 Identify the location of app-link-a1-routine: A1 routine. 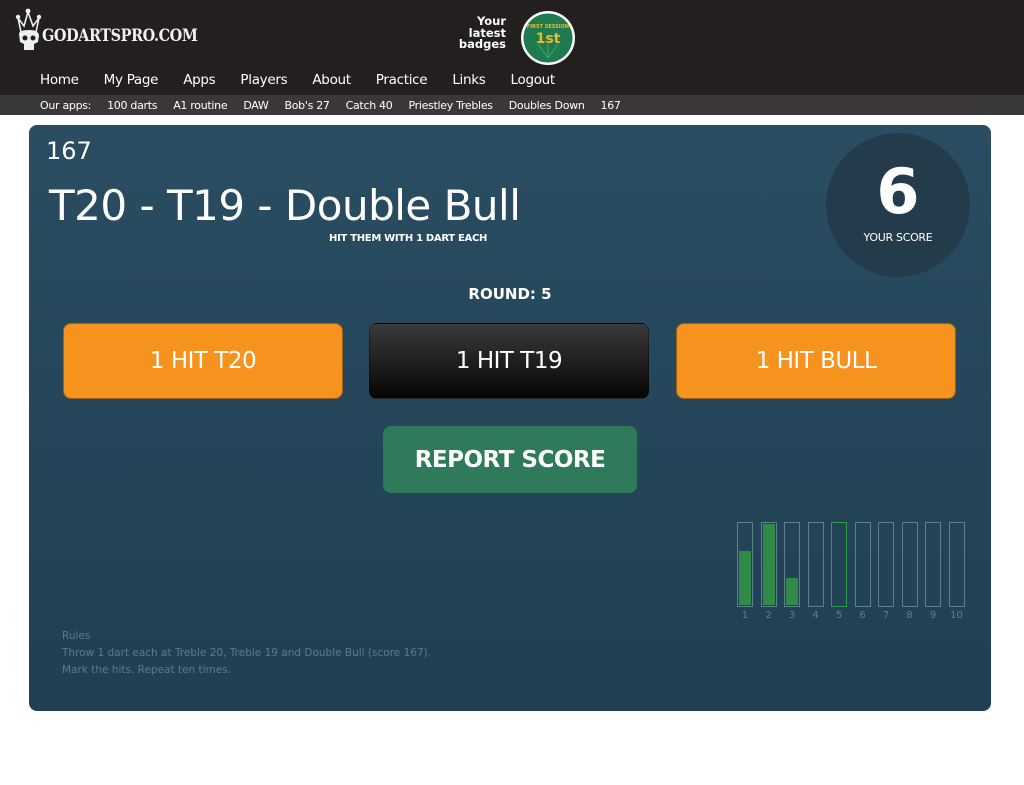
(200, 105).